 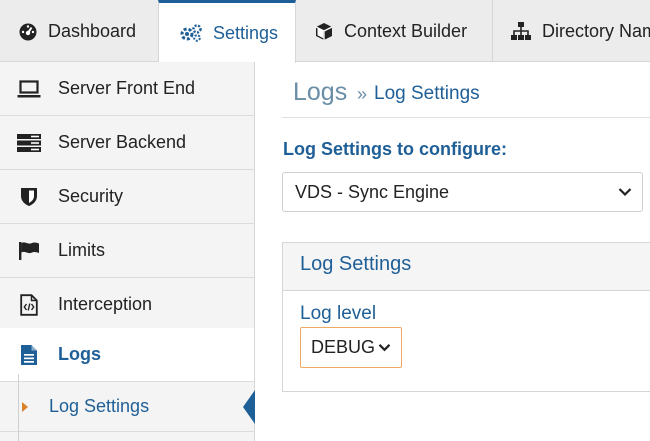 I want to click on panel-header: Log Settings, so click(x=466, y=267).